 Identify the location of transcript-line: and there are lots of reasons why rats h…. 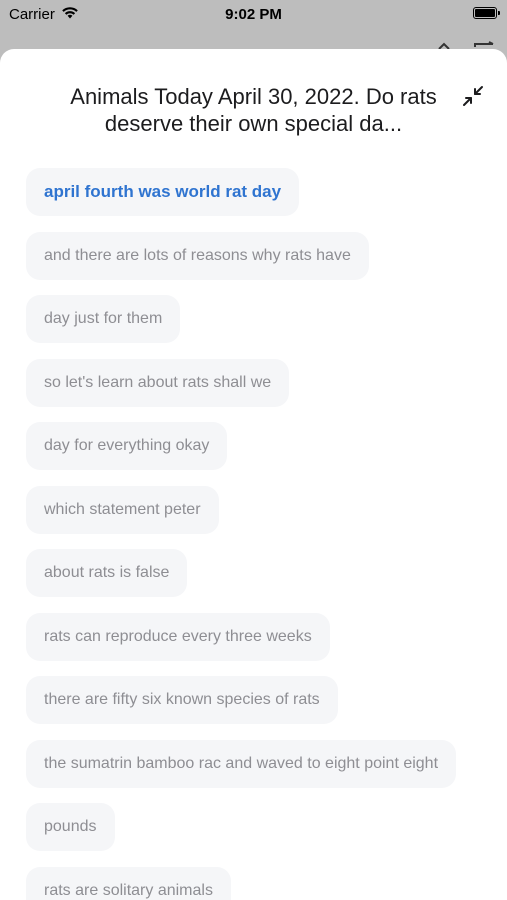
(197, 255).